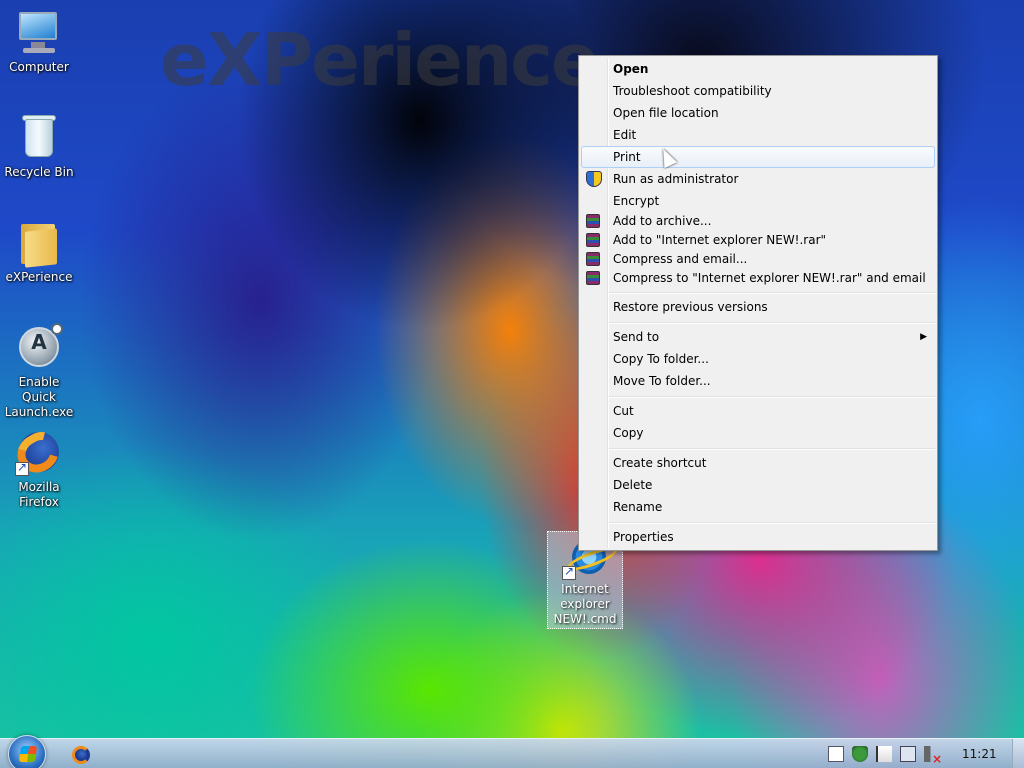  I want to click on menu-item-label: Cut, so click(623, 411).